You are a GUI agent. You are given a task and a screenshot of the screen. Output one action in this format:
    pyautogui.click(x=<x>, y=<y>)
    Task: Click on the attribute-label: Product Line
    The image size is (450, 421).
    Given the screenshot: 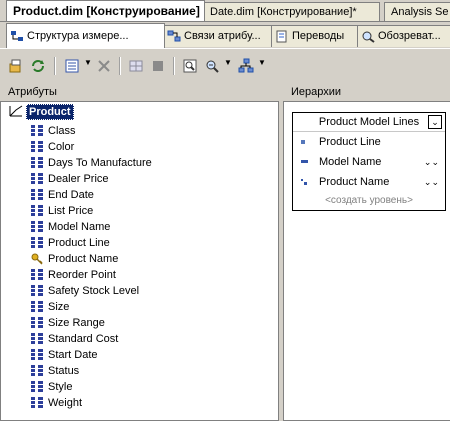 What is the action you would take?
    pyautogui.click(x=79, y=243)
    